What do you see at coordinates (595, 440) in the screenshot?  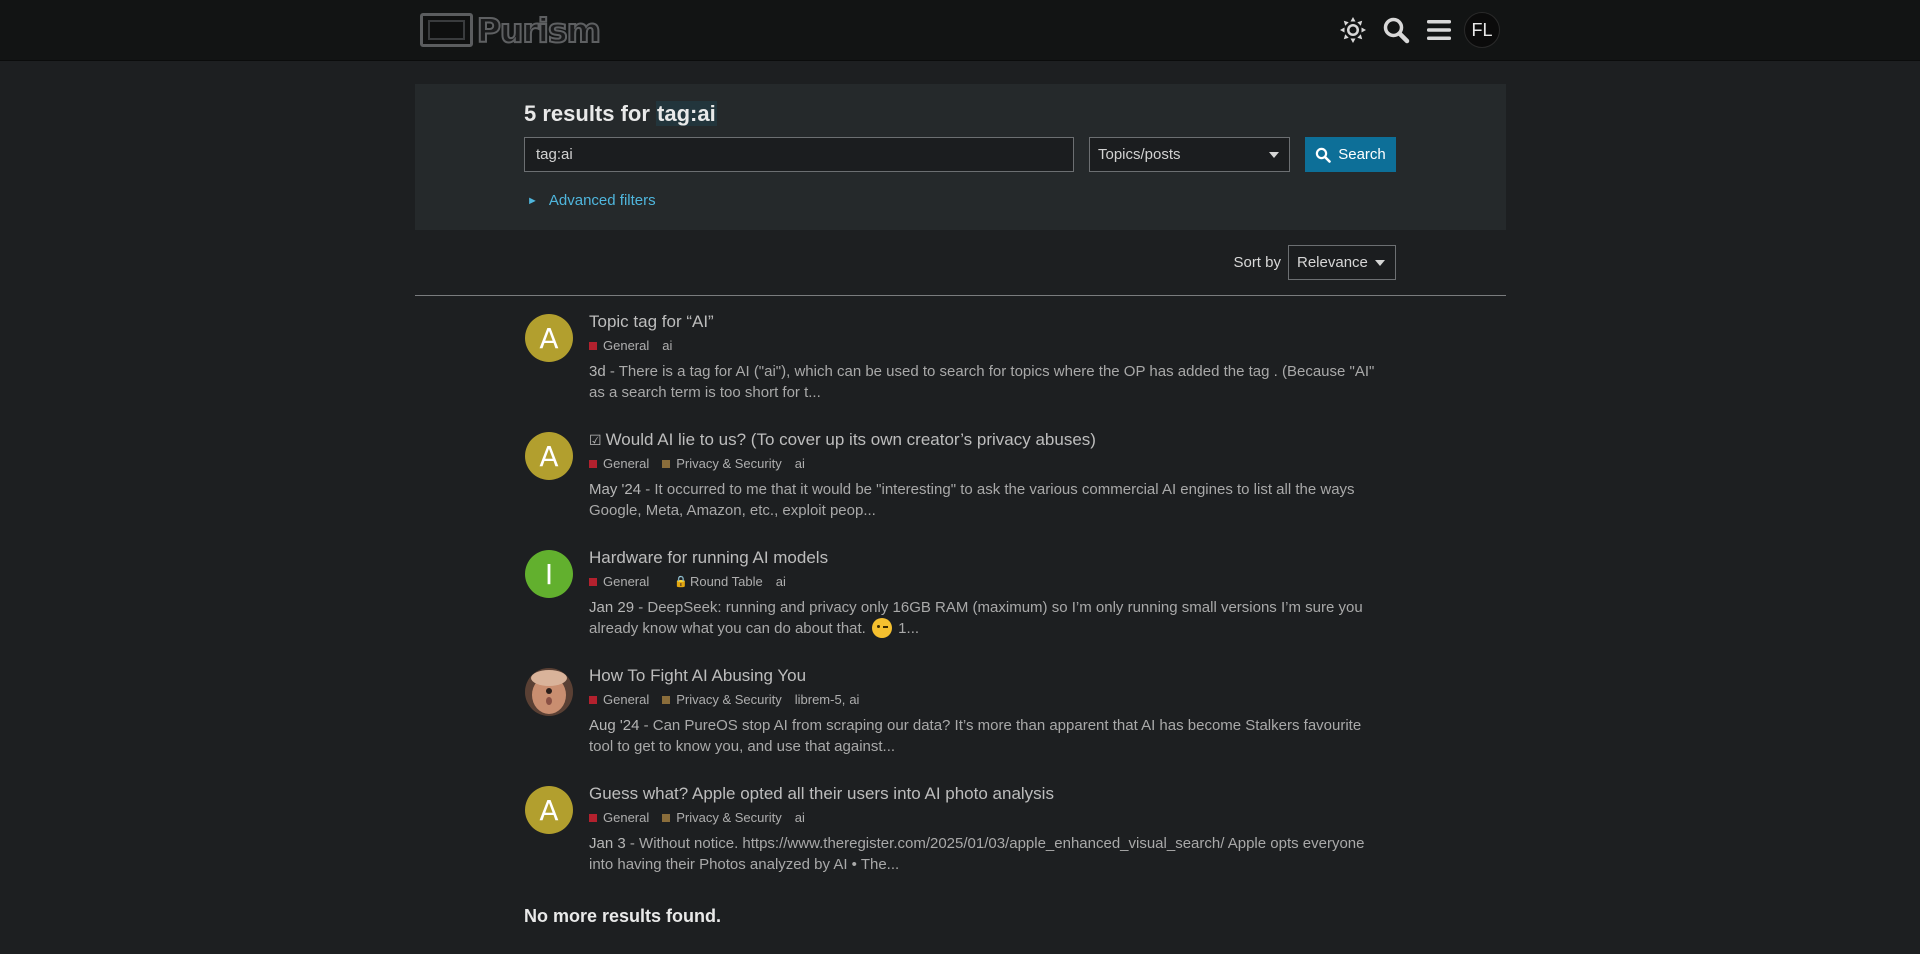 I see `solved-checkbox-icon: ☑` at bounding box center [595, 440].